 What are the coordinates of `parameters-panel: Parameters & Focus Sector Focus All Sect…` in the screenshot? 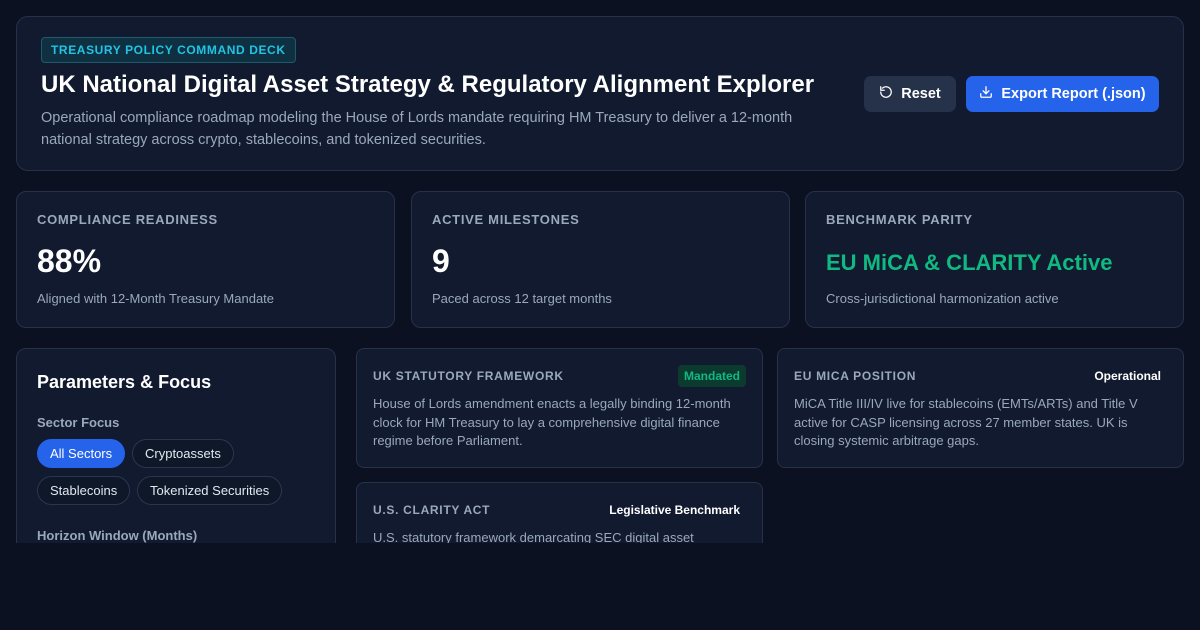 It's located at (176, 458).